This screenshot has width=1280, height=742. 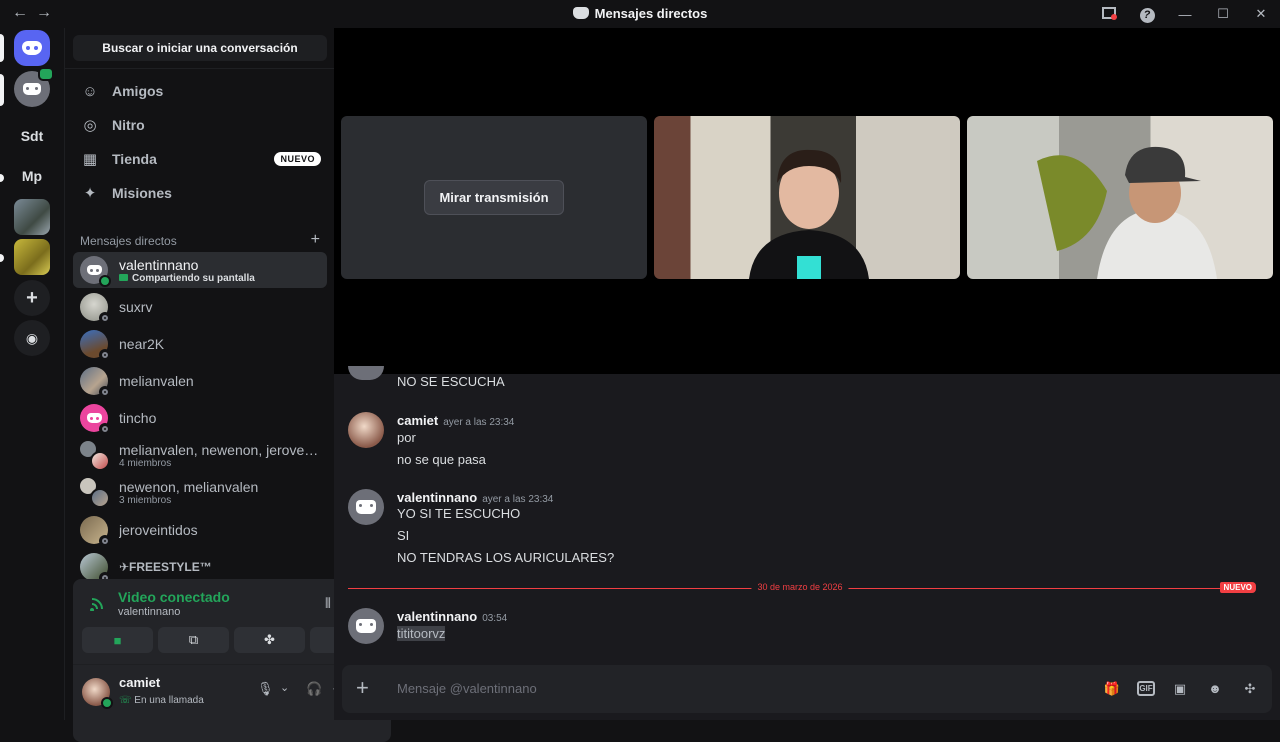 What do you see at coordinates (200, 91) in the screenshot?
I see `nav-friends: ☺ Amigos` at bounding box center [200, 91].